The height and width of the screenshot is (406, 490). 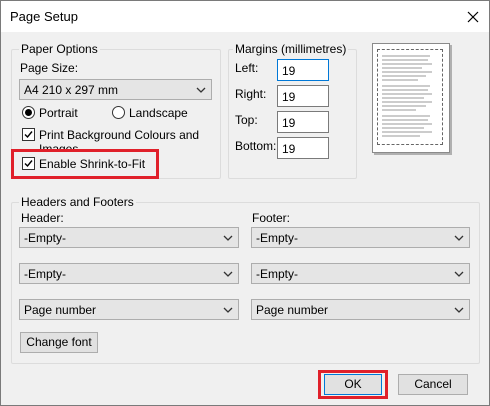 What do you see at coordinates (303, 96) in the screenshot?
I see `right-margin-input: 19` at bounding box center [303, 96].